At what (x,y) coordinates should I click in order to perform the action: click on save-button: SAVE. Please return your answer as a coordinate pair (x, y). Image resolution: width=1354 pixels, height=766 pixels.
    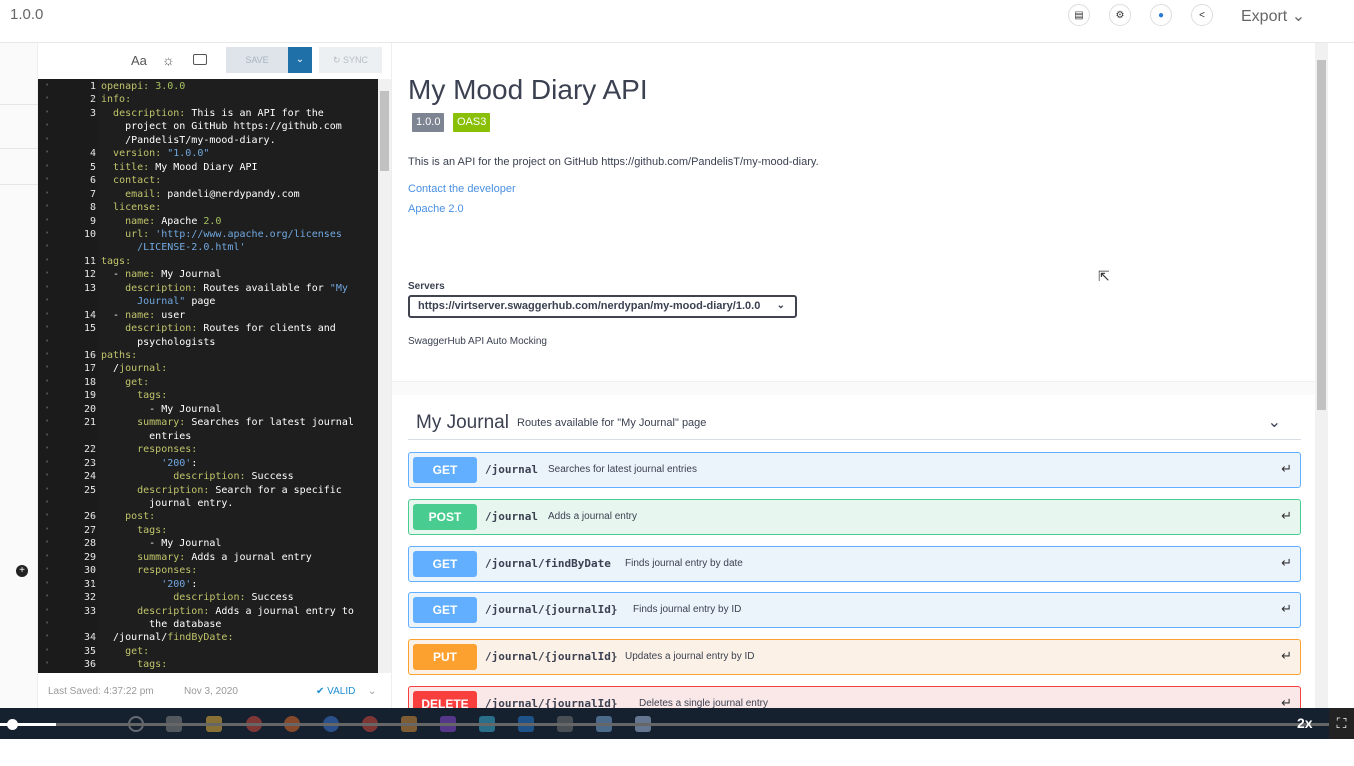
    Looking at the image, I should click on (257, 60).